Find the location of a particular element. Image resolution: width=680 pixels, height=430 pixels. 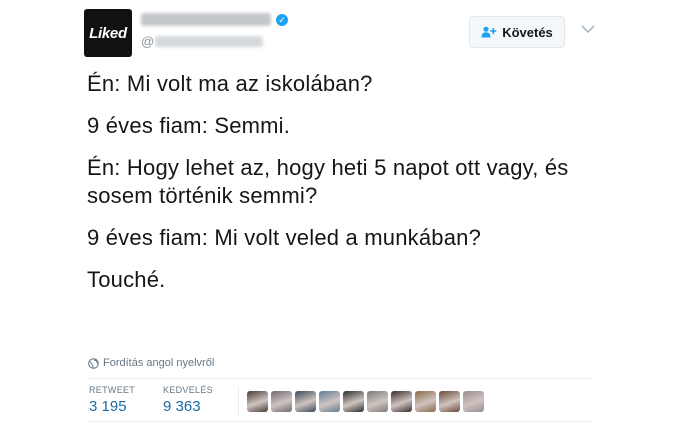

avatar-logo-text: Liked is located at coordinates (108, 33).